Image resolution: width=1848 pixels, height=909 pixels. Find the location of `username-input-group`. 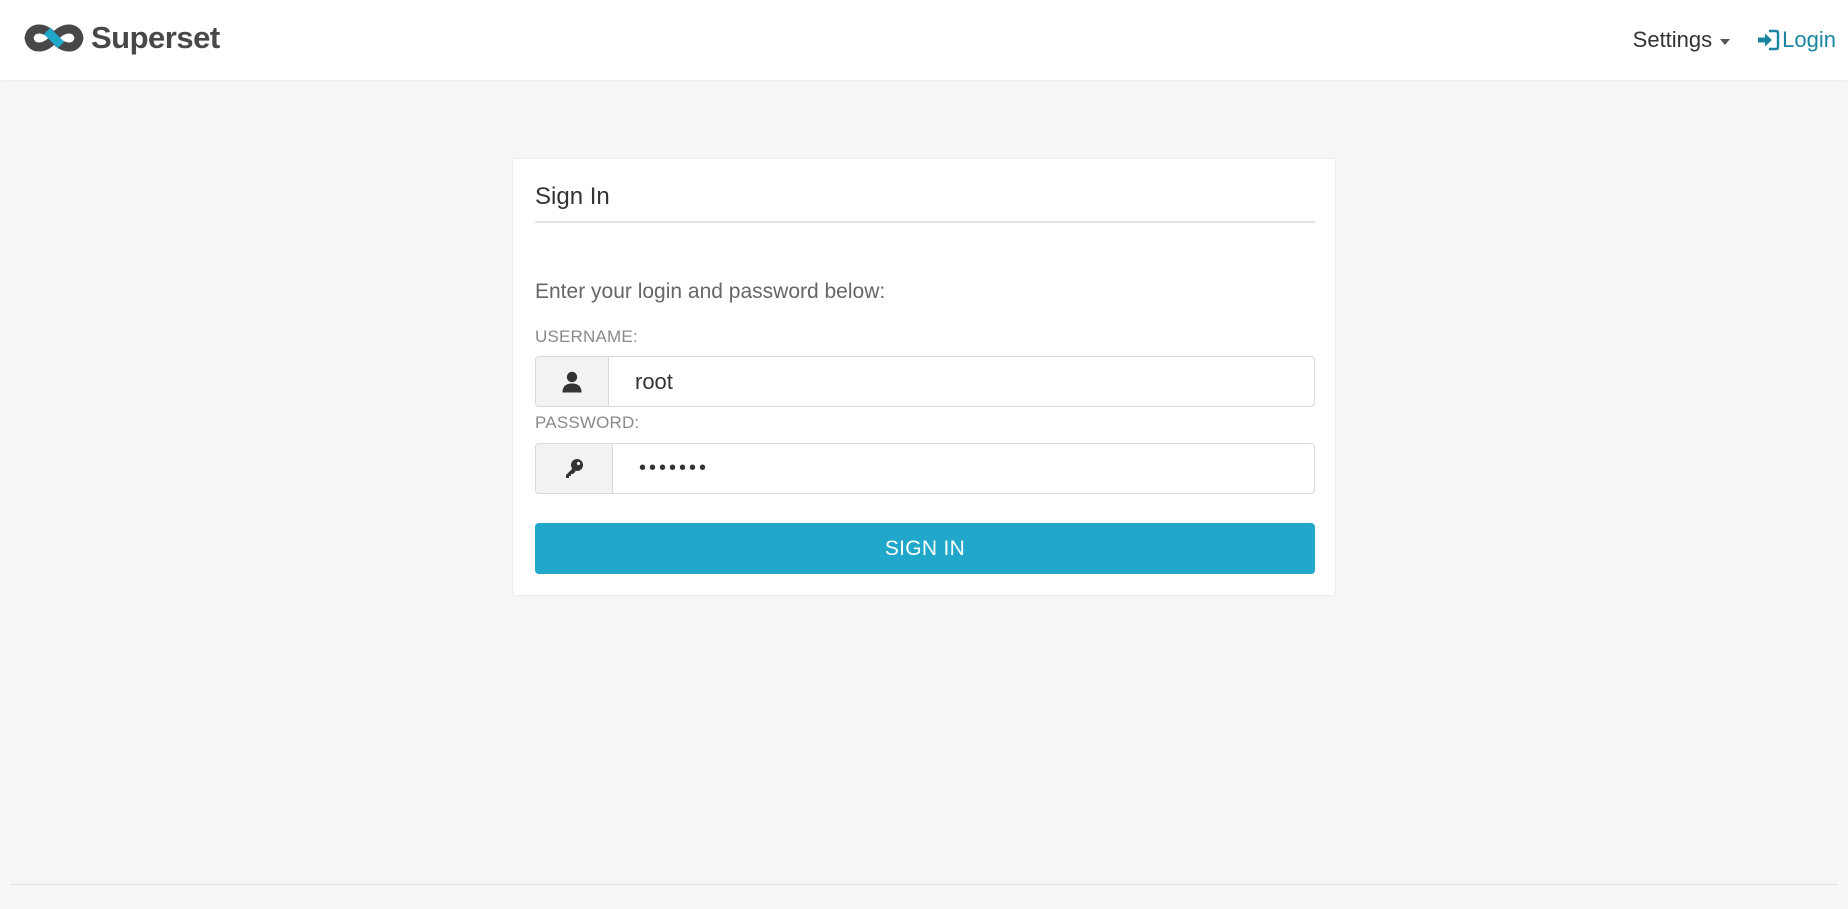

username-input-group is located at coordinates (925, 381).